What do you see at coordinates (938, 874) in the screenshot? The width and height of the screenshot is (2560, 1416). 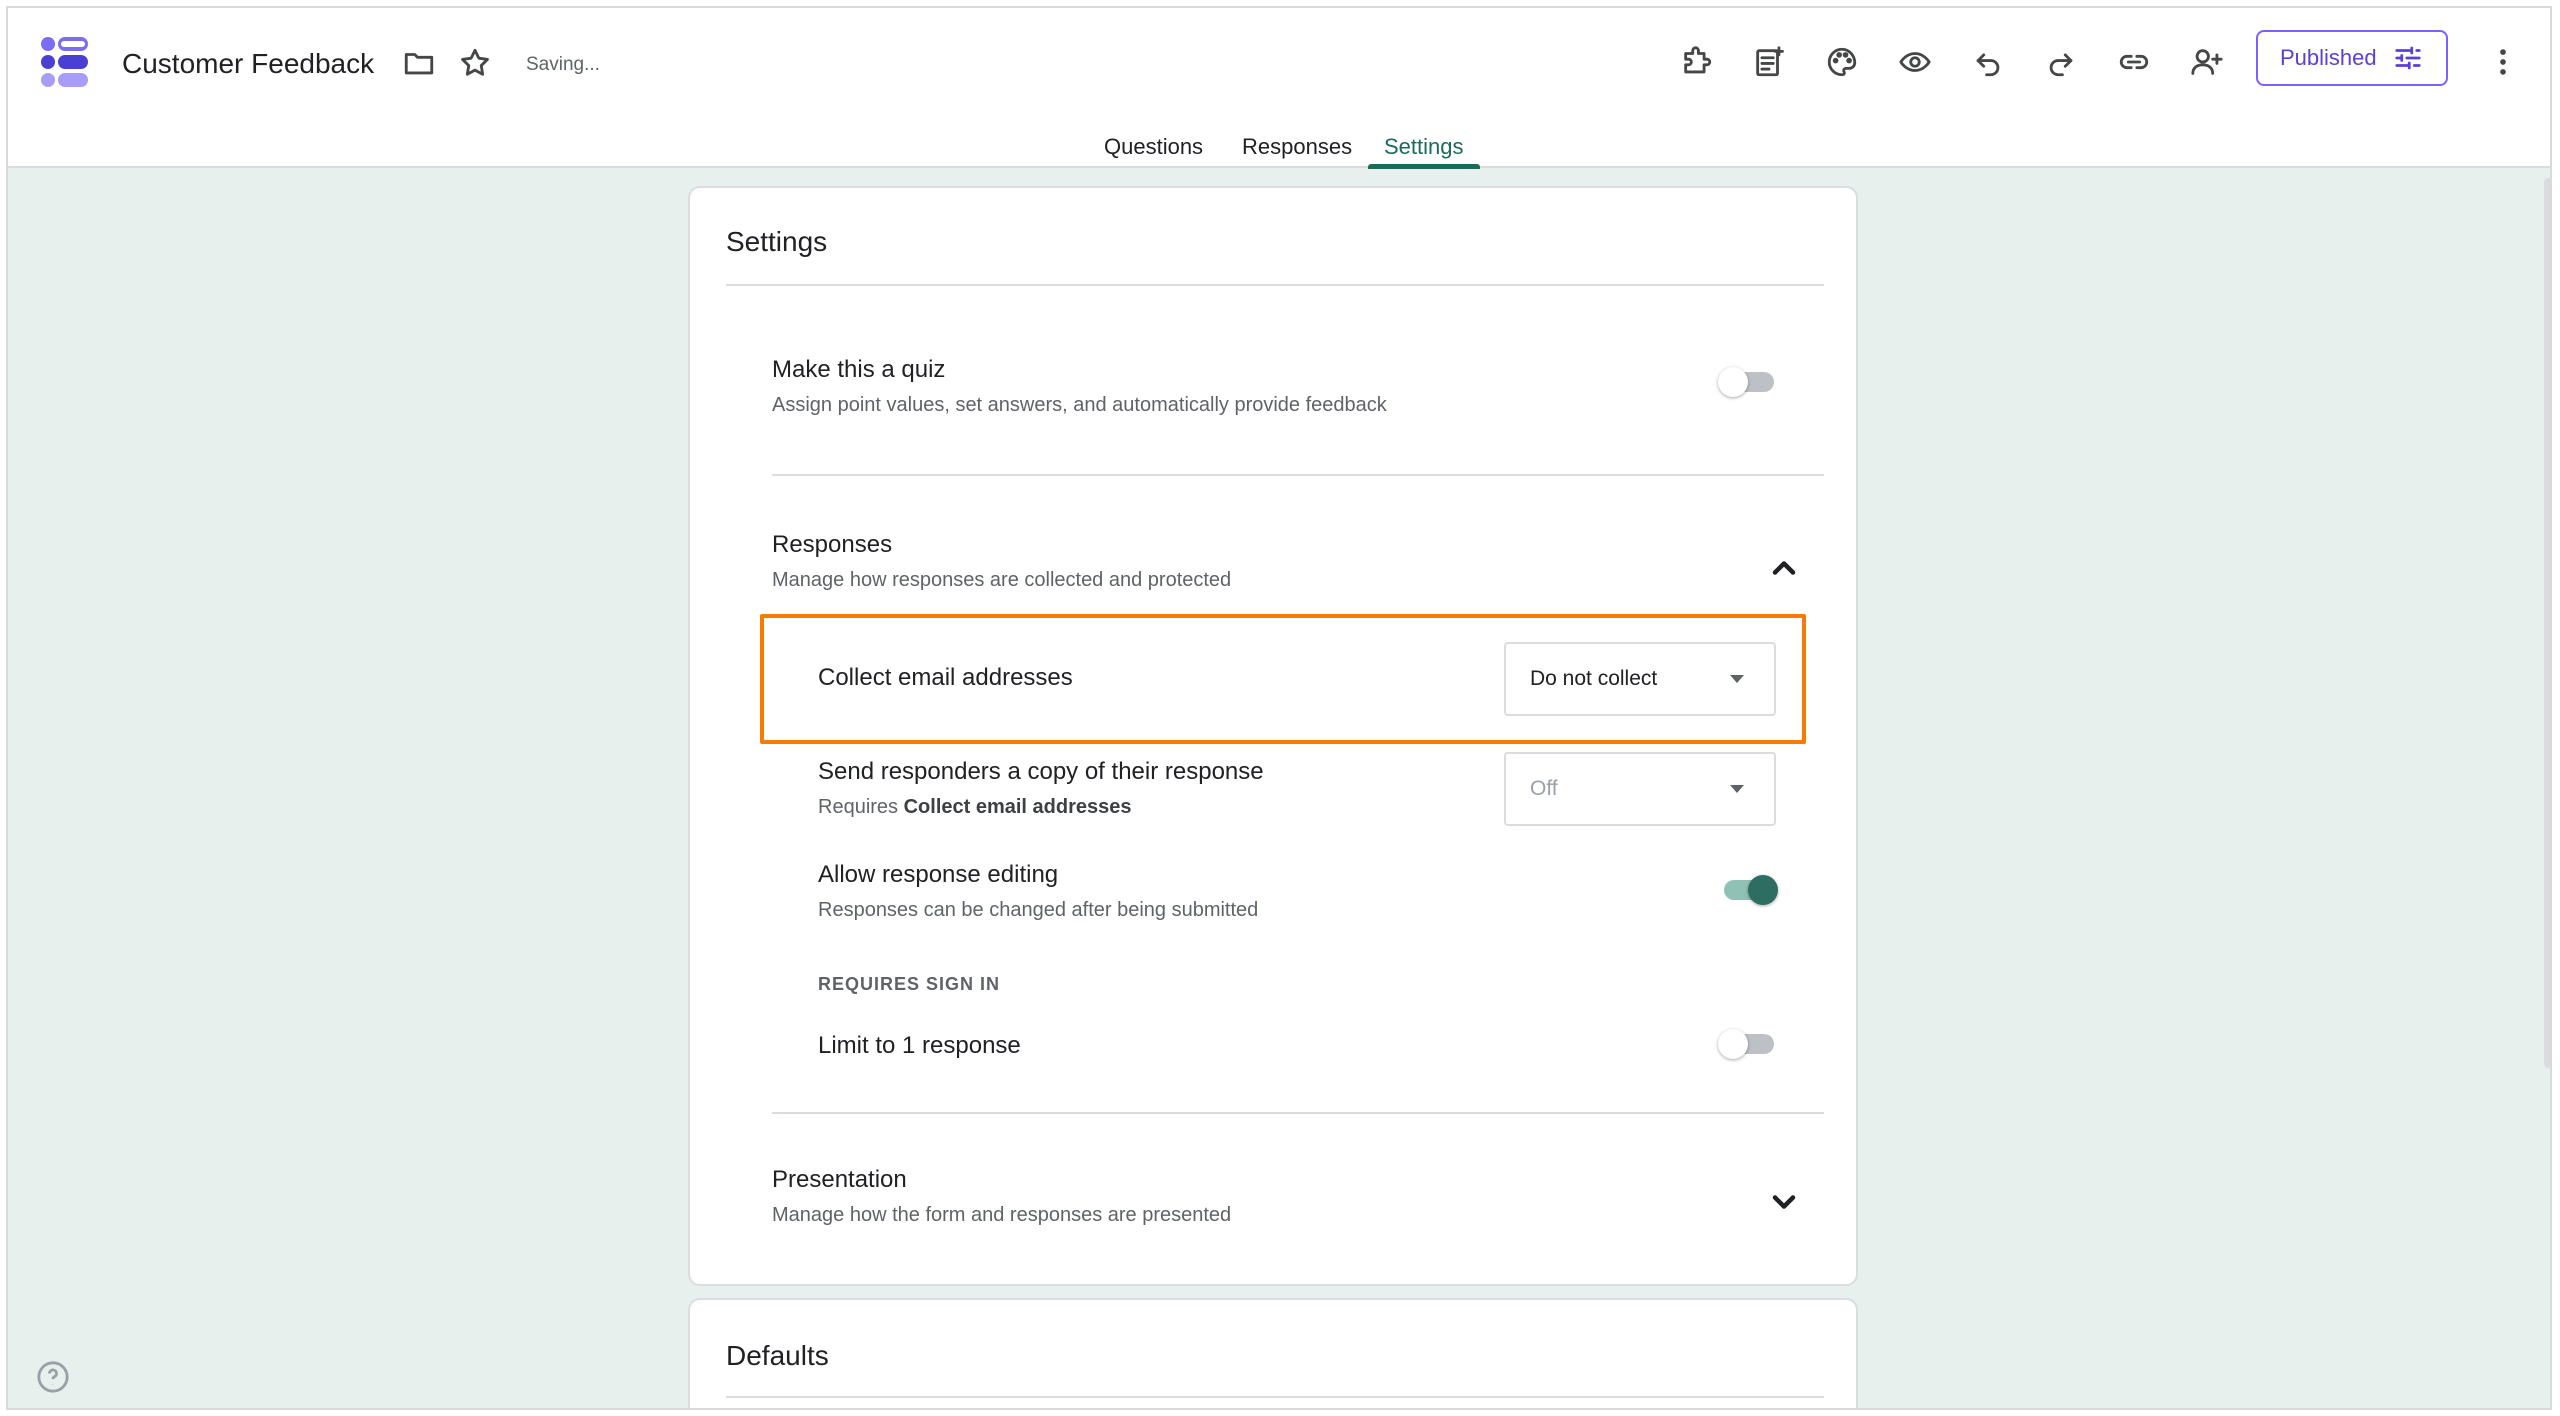 I see `allow-editing-label: Allow response editing` at bounding box center [938, 874].